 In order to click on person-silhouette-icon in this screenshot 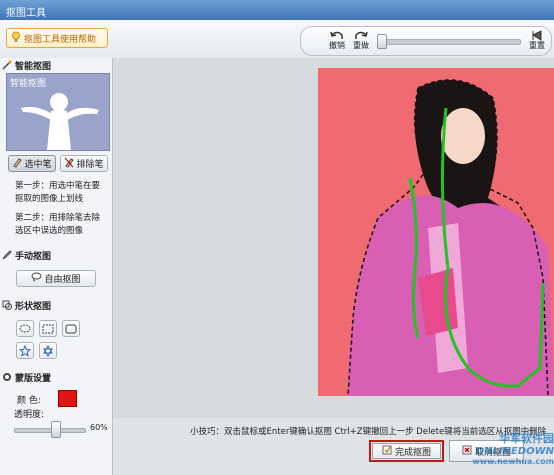, I will do `click(60, 121)`.